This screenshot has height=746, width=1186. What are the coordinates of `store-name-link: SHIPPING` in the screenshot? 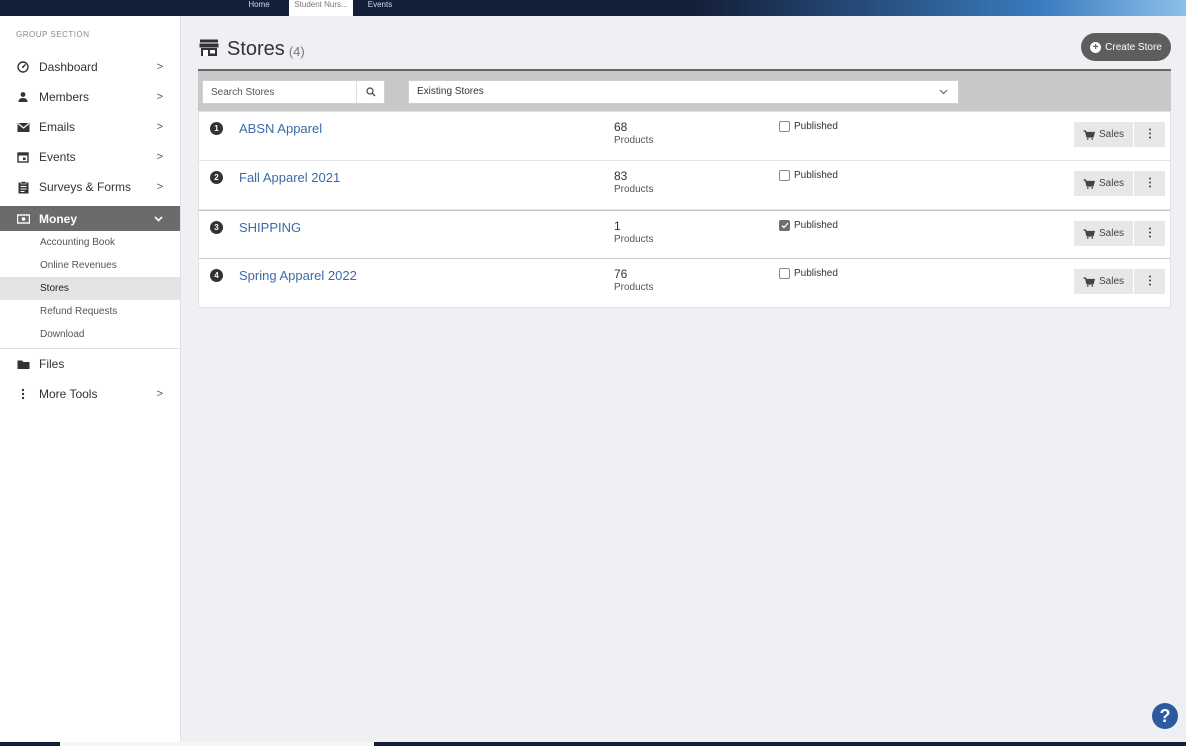 It's located at (270, 227).